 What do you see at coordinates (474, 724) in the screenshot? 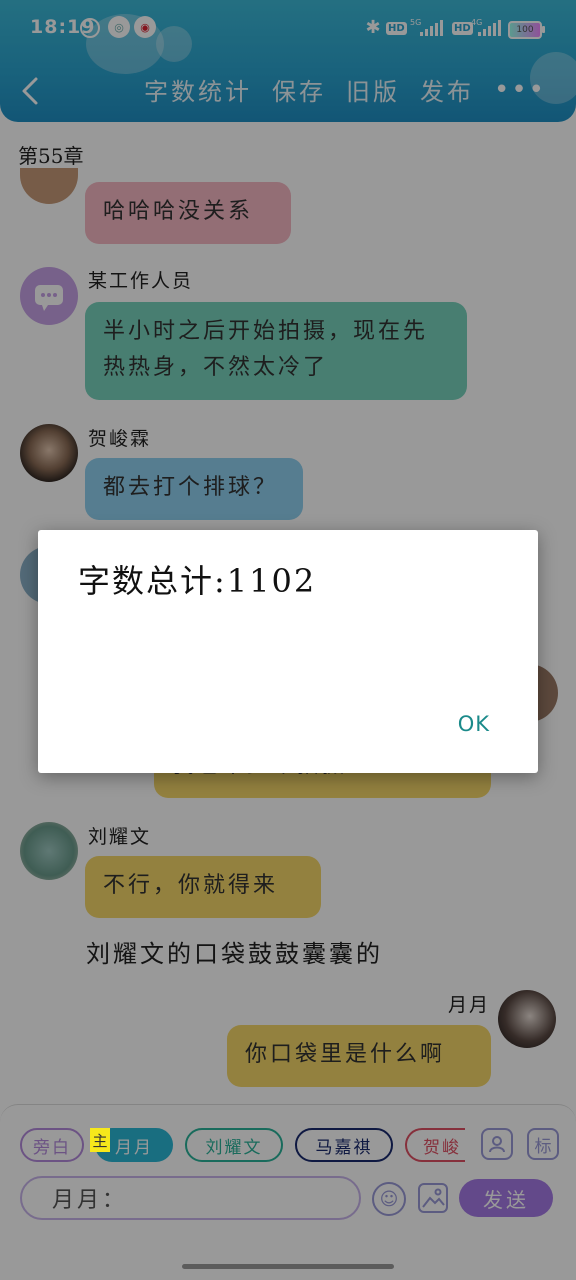
I see `ok-button: OK` at bounding box center [474, 724].